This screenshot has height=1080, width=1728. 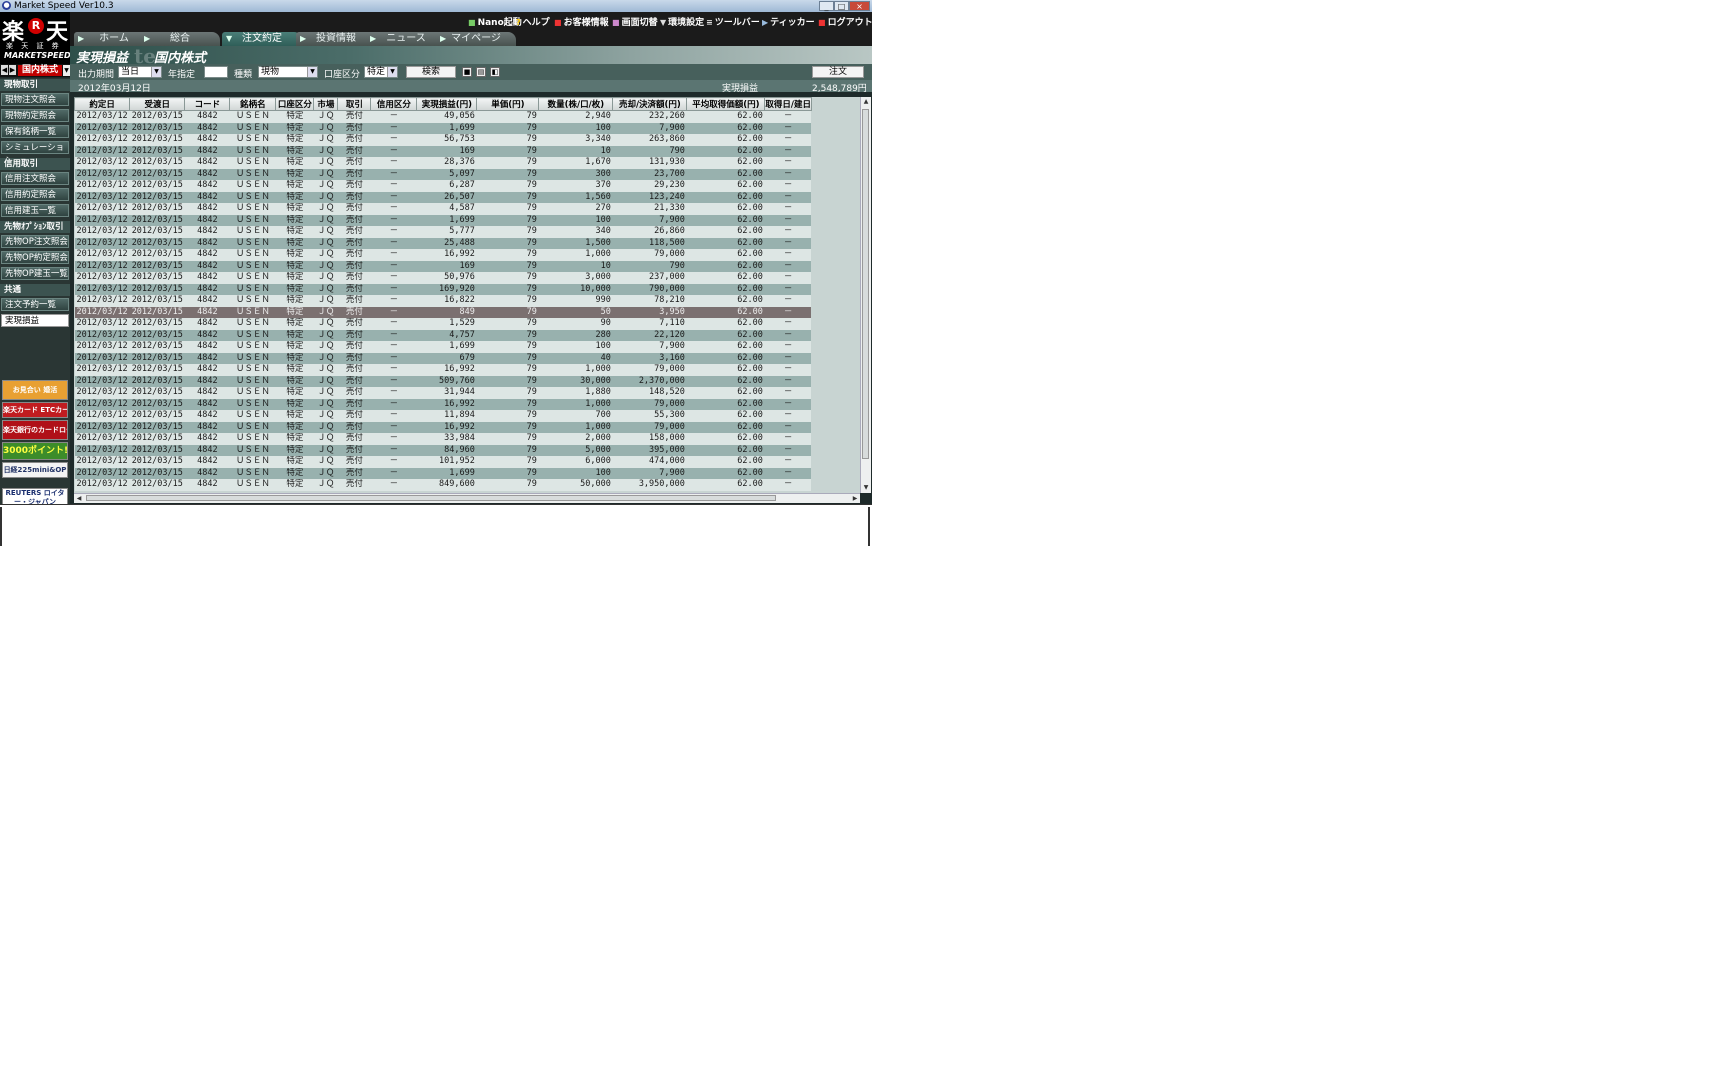 I want to click on sidebar-item-holdings: 保有銘柄一覧, so click(x=35, y=131).